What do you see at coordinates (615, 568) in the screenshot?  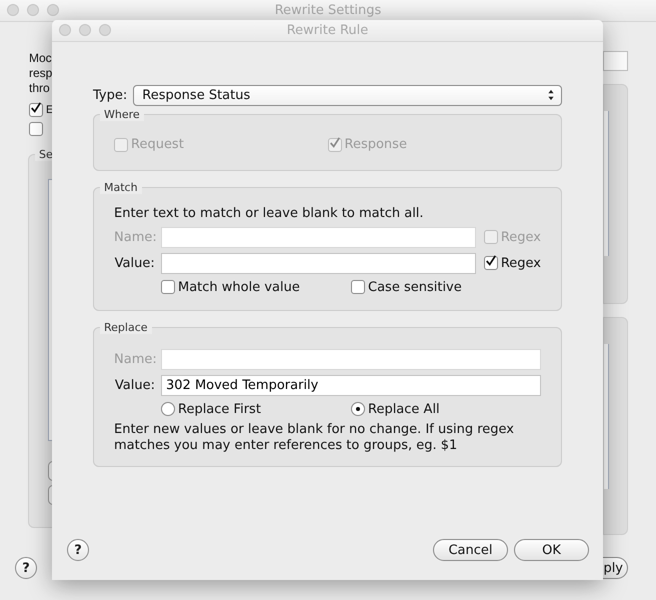 I see `apply-button: ply` at bounding box center [615, 568].